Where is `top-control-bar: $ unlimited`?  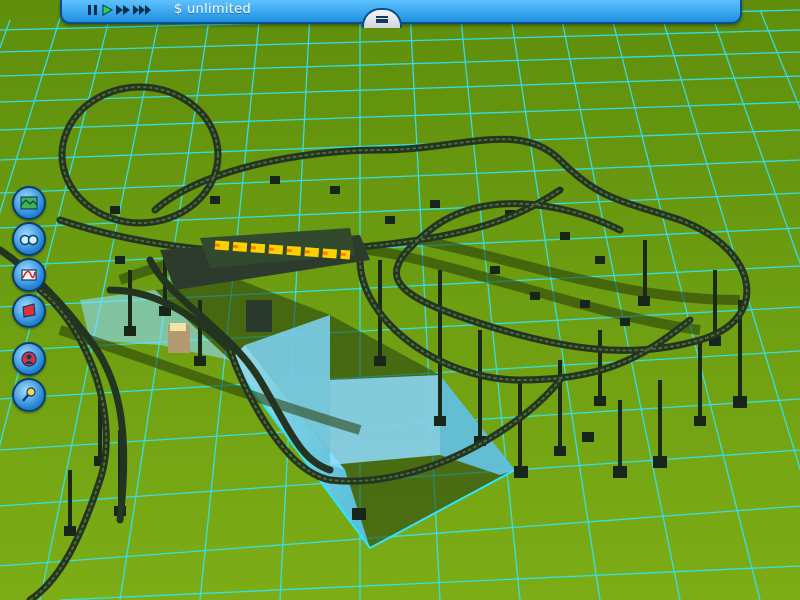
top-control-bar: $ unlimited is located at coordinates (401, 14).